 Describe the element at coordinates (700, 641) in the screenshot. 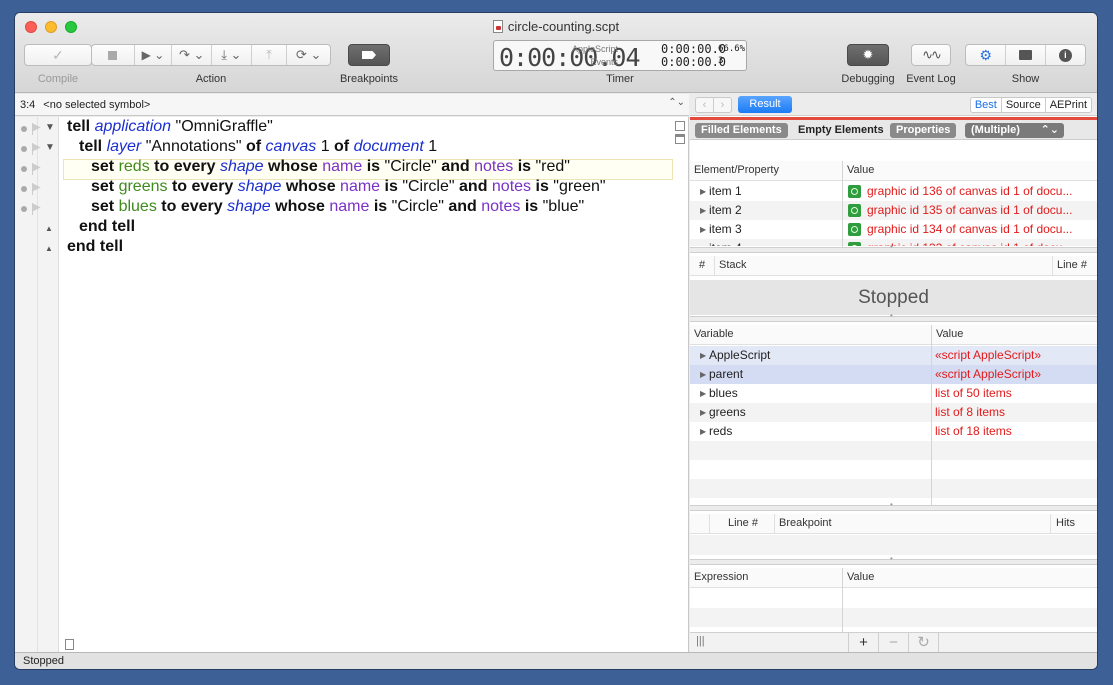

I see `column-resize-icon: |||` at that location.